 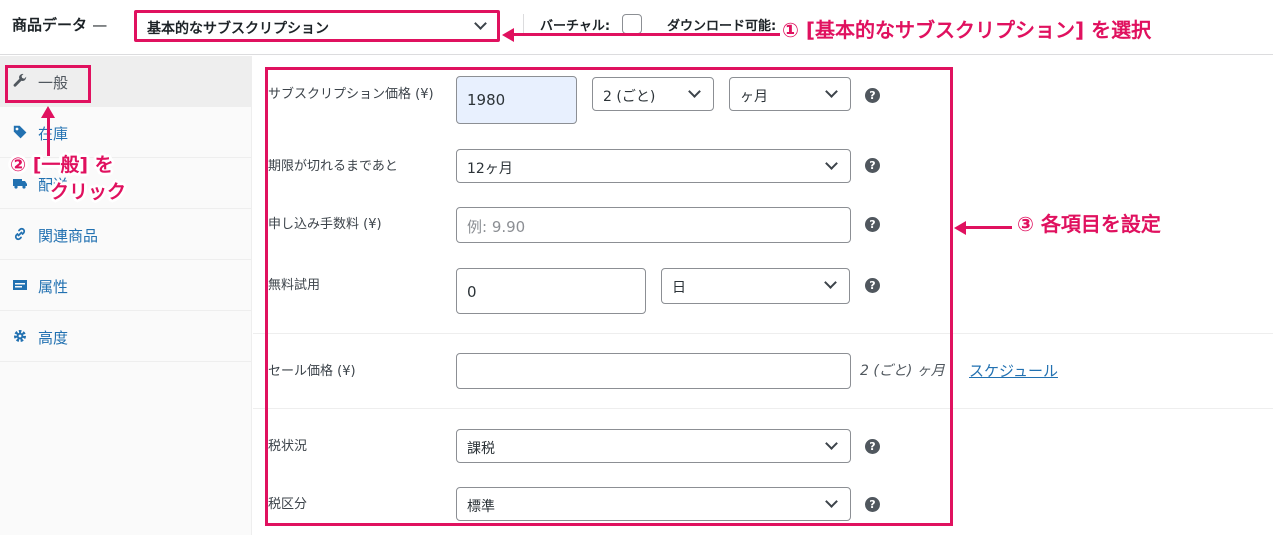 I want to click on downloadable-label: ダウンロード可能:, so click(x=722, y=26).